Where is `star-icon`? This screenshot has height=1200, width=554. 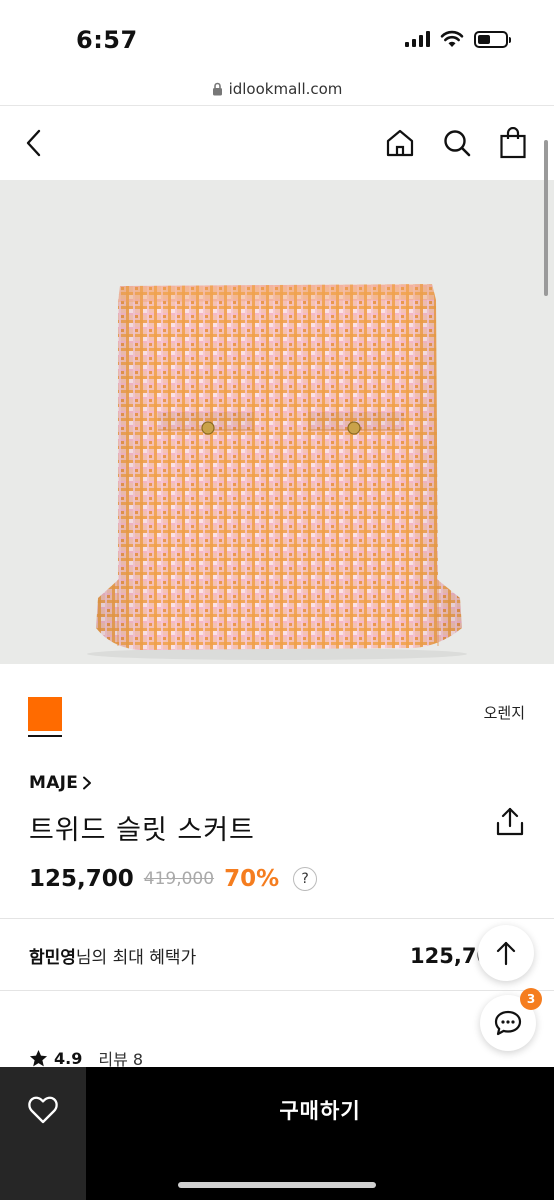
star-icon is located at coordinates (38, 1057).